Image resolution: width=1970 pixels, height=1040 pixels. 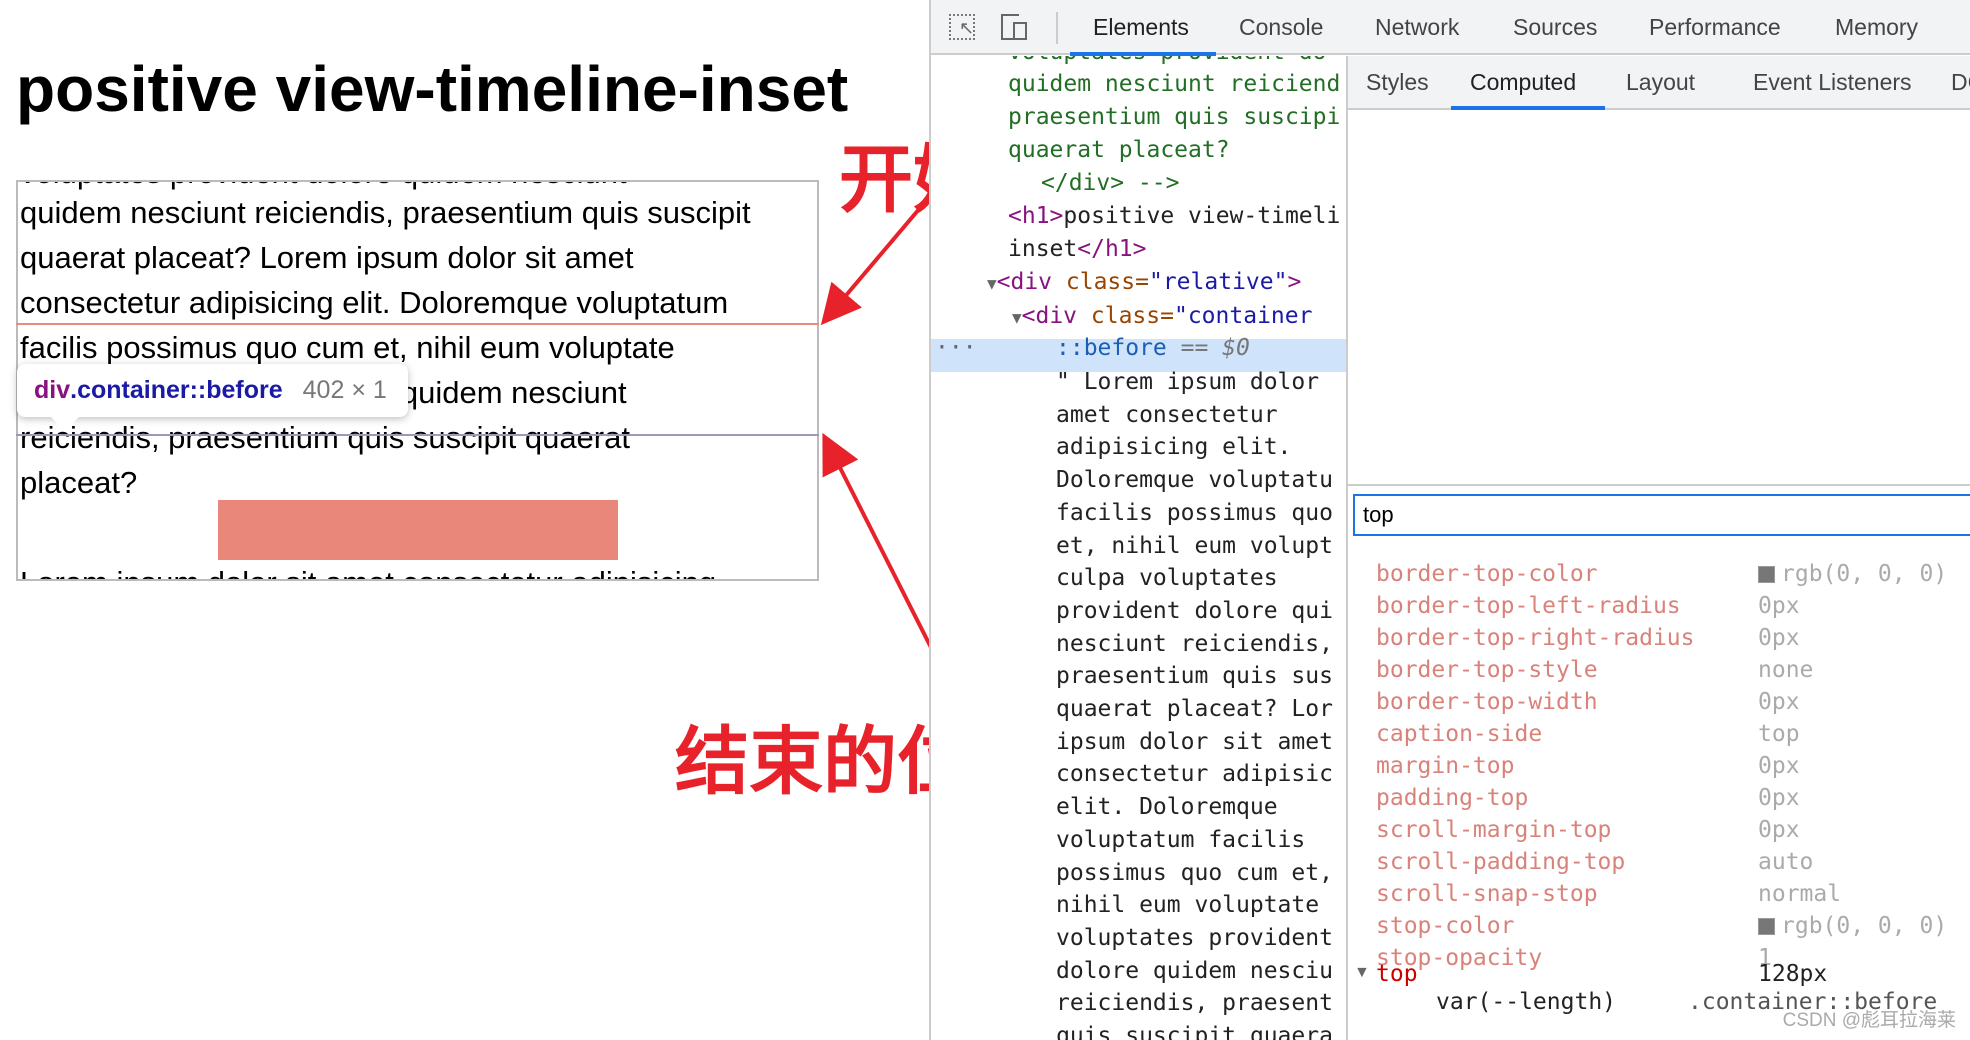 I want to click on toolbar-separator, so click(x=1057, y=28).